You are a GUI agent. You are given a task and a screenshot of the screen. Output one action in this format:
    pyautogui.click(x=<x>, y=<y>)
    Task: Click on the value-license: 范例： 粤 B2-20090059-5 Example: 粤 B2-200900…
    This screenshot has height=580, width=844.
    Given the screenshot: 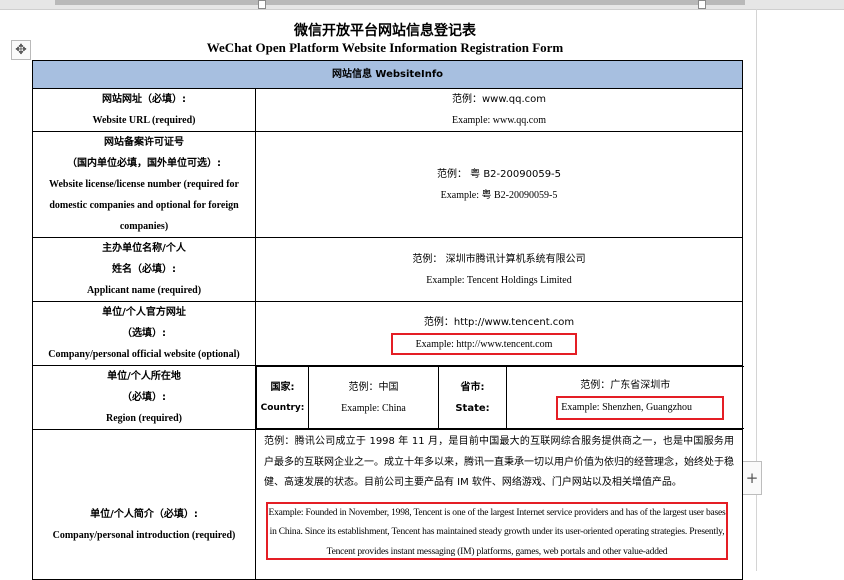 What is the action you would take?
    pyautogui.click(x=499, y=184)
    